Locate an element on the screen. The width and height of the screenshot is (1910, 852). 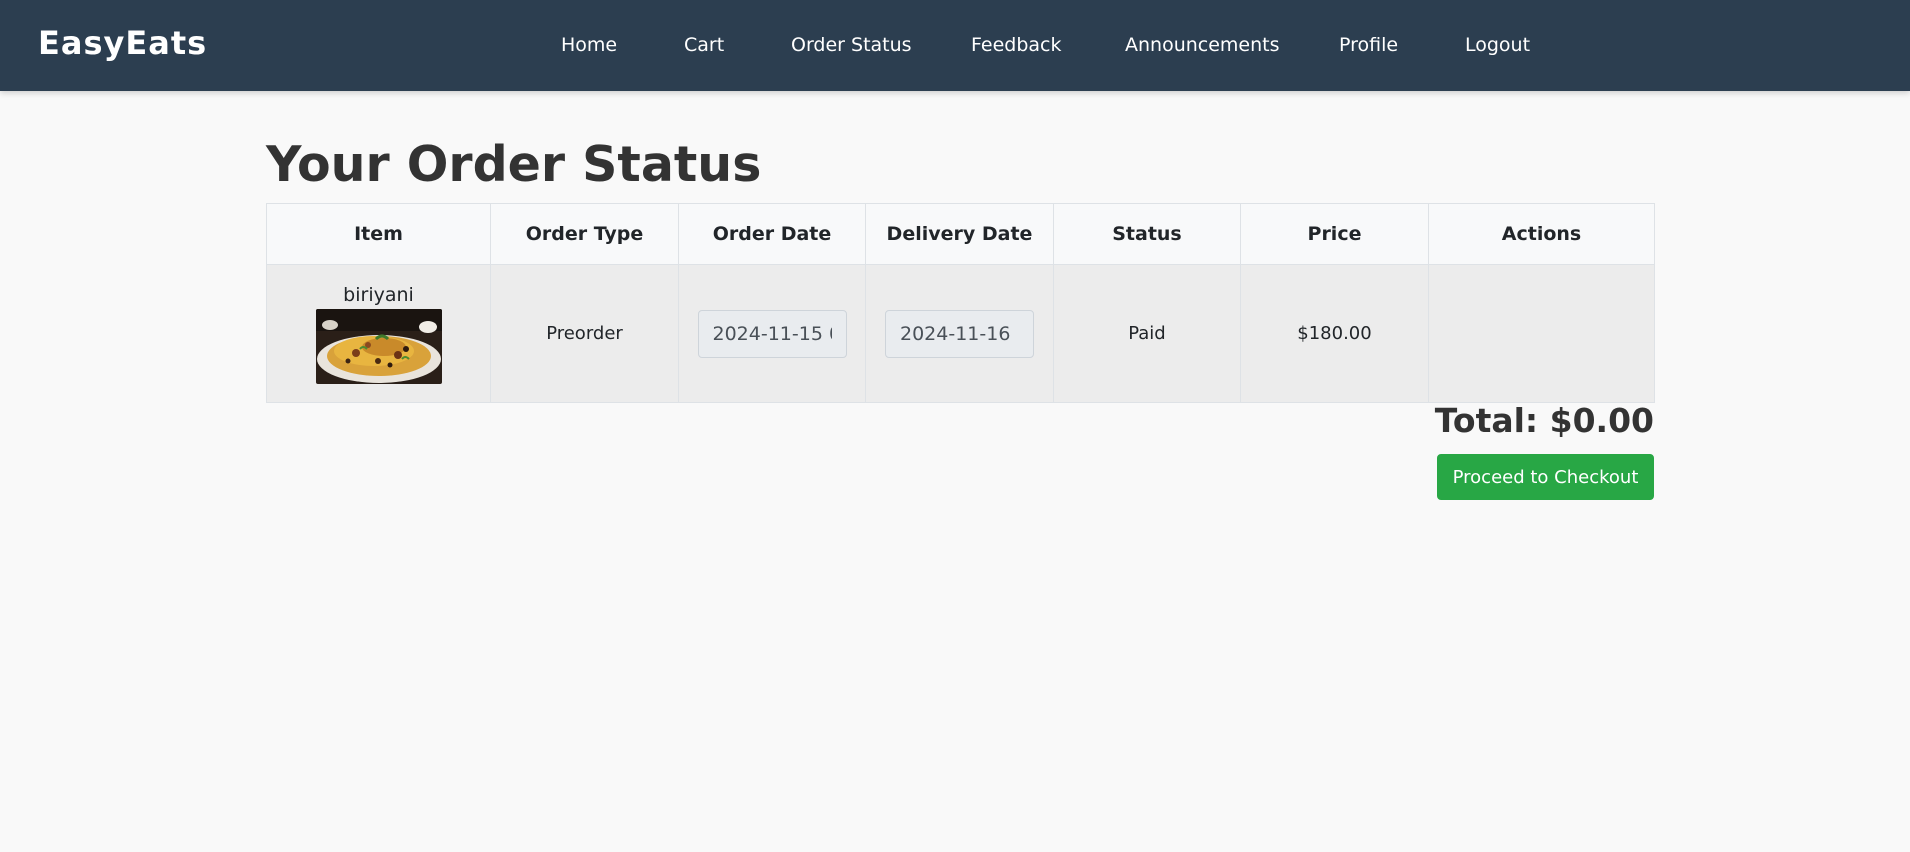
nav-feedback: Feedback is located at coordinates (1016, 45).